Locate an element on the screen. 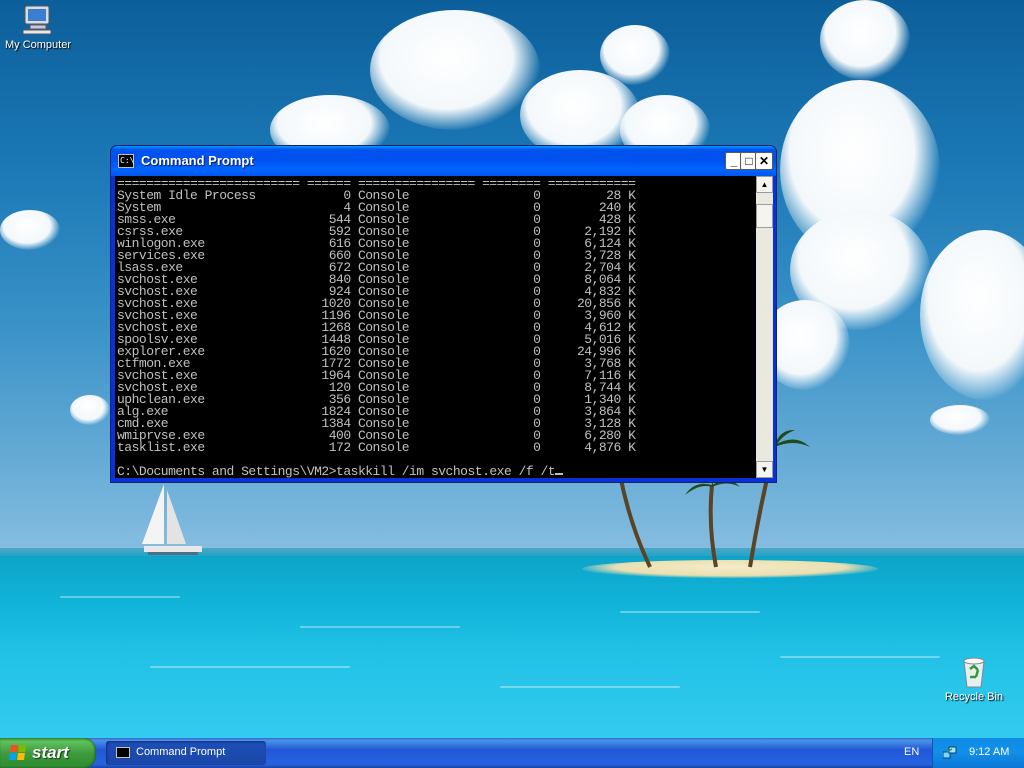  window-title: Command Prompt is located at coordinates (197, 160).